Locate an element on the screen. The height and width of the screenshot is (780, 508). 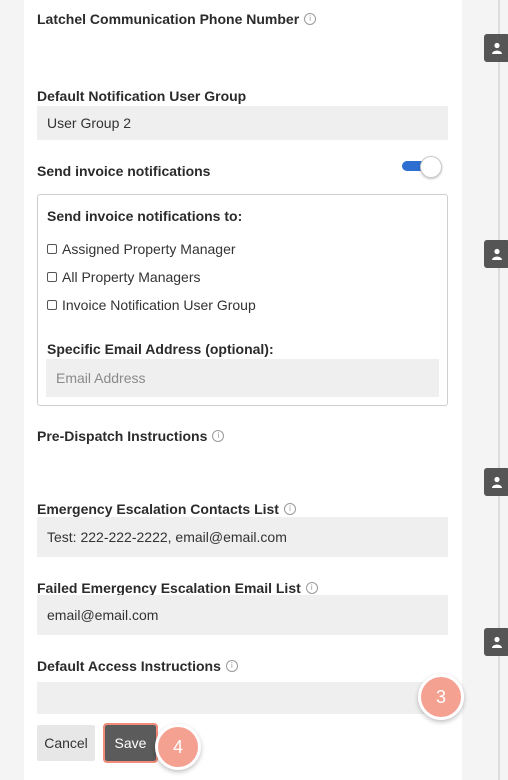
toggle-knob is located at coordinates (431, 167).